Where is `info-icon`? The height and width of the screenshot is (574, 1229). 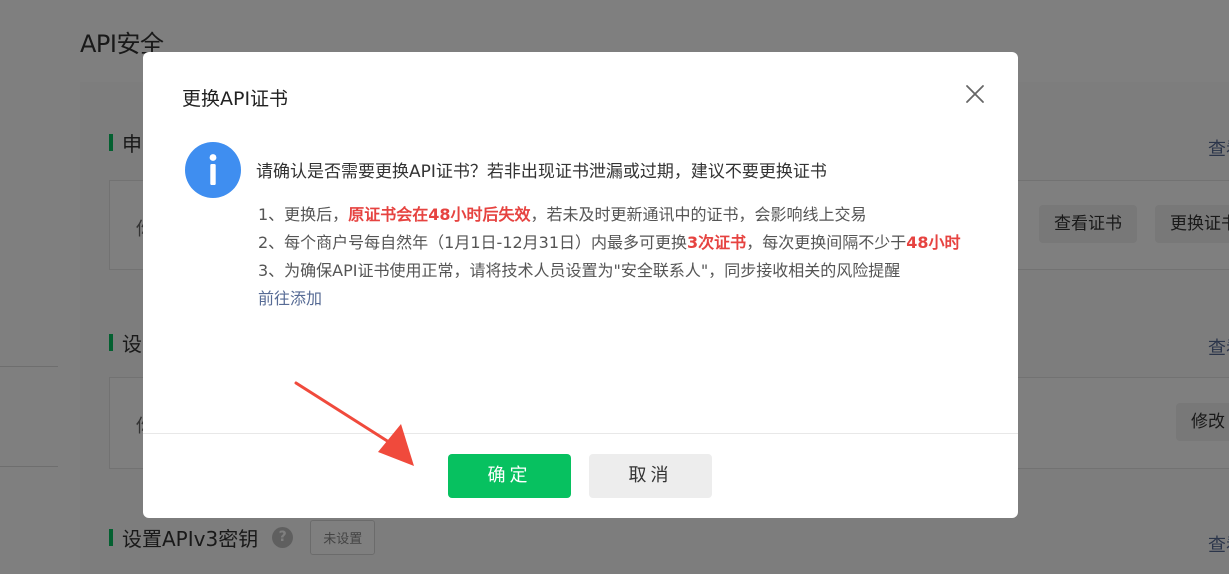
info-icon is located at coordinates (213, 170).